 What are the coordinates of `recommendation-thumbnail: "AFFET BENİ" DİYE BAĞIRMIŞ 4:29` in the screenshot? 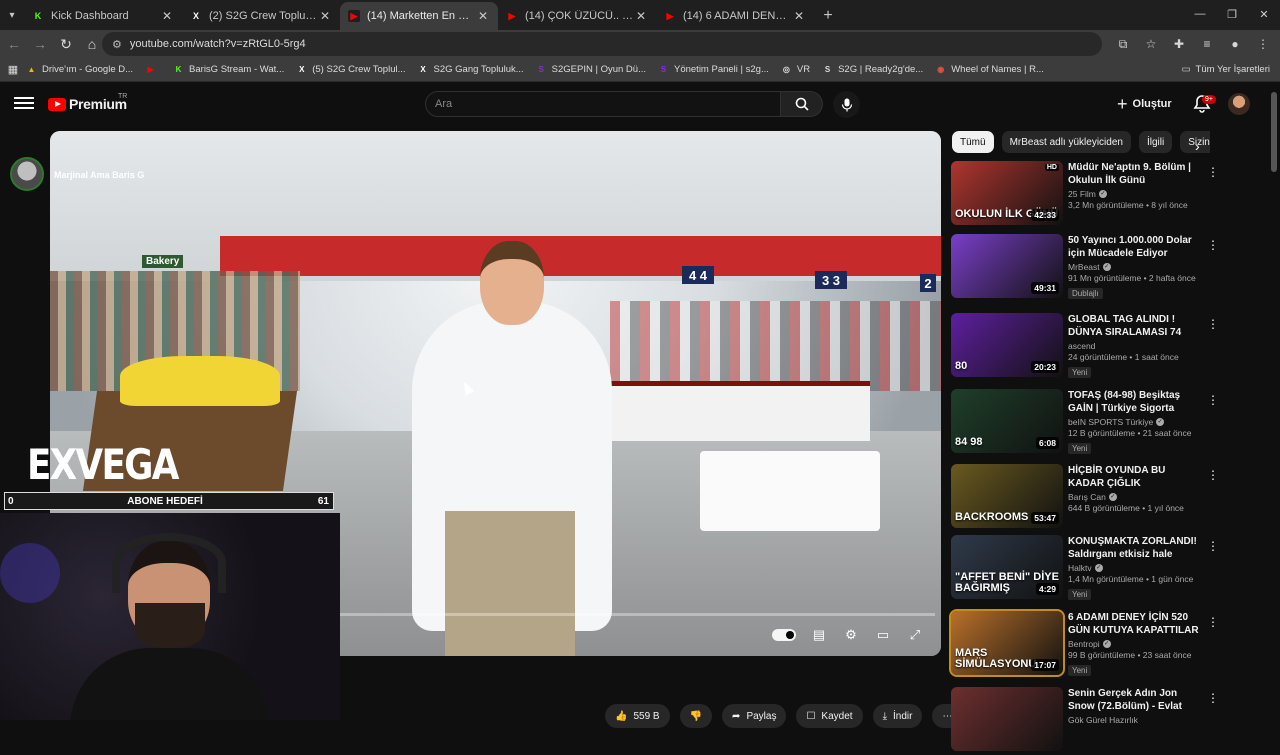 It's located at (1007, 567).